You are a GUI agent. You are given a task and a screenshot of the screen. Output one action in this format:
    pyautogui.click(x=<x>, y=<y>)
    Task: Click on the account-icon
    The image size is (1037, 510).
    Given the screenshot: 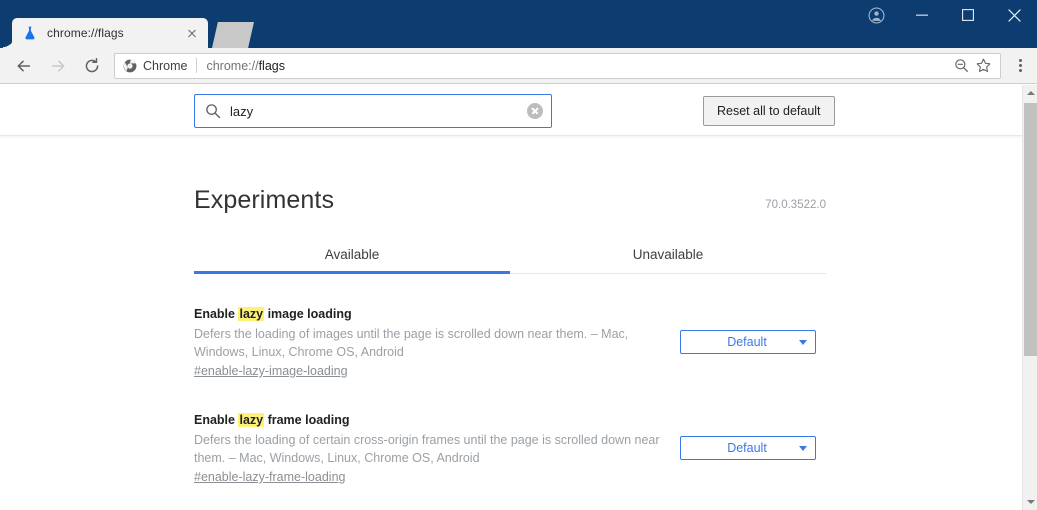 What is the action you would take?
    pyautogui.click(x=876, y=15)
    